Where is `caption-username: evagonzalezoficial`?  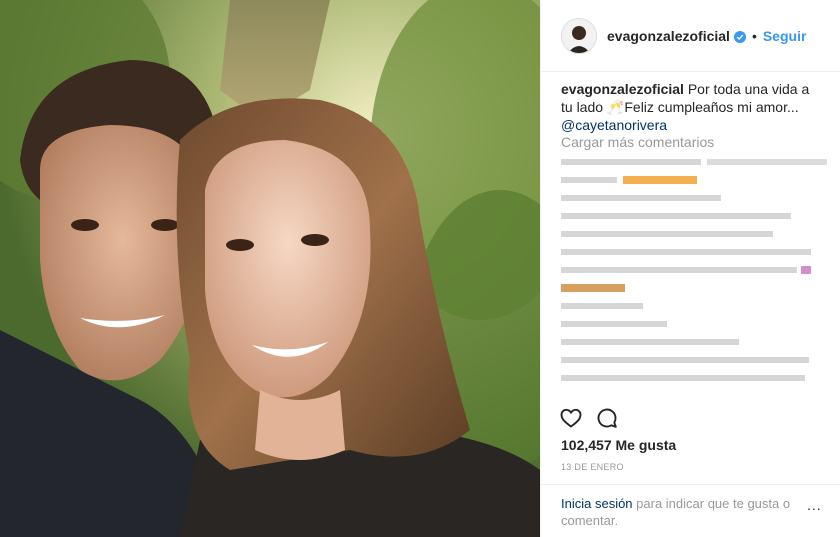 caption-username: evagonzalezoficial is located at coordinates (622, 89).